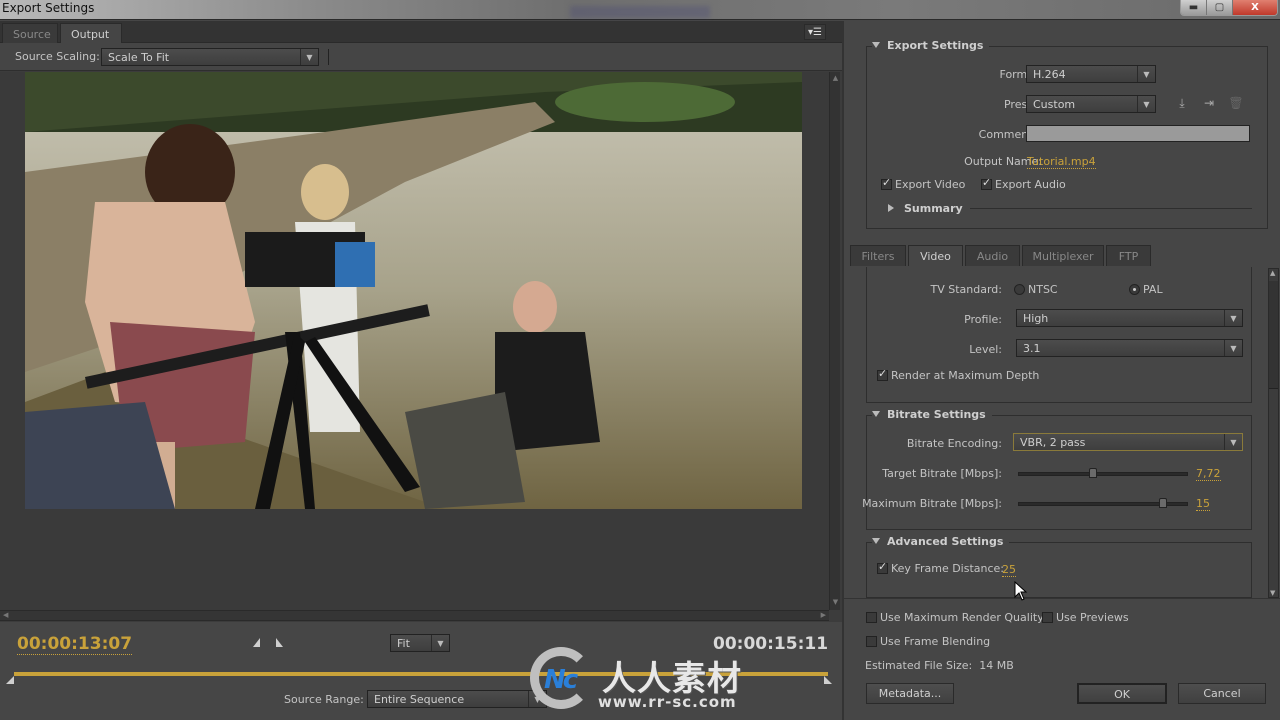  Describe the element at coordinates (1146, 289) in the screenshot. I see `pal-radio: PAL` at that location.